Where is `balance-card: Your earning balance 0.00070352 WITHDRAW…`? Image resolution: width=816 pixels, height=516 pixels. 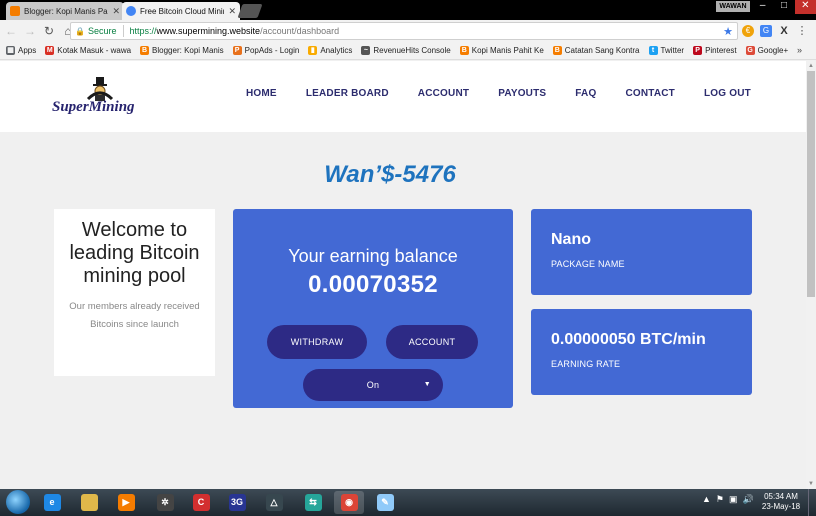
balance-card: Your earning balance 0.00070352 WITHDRAW… is located at coordinates (373, 308).